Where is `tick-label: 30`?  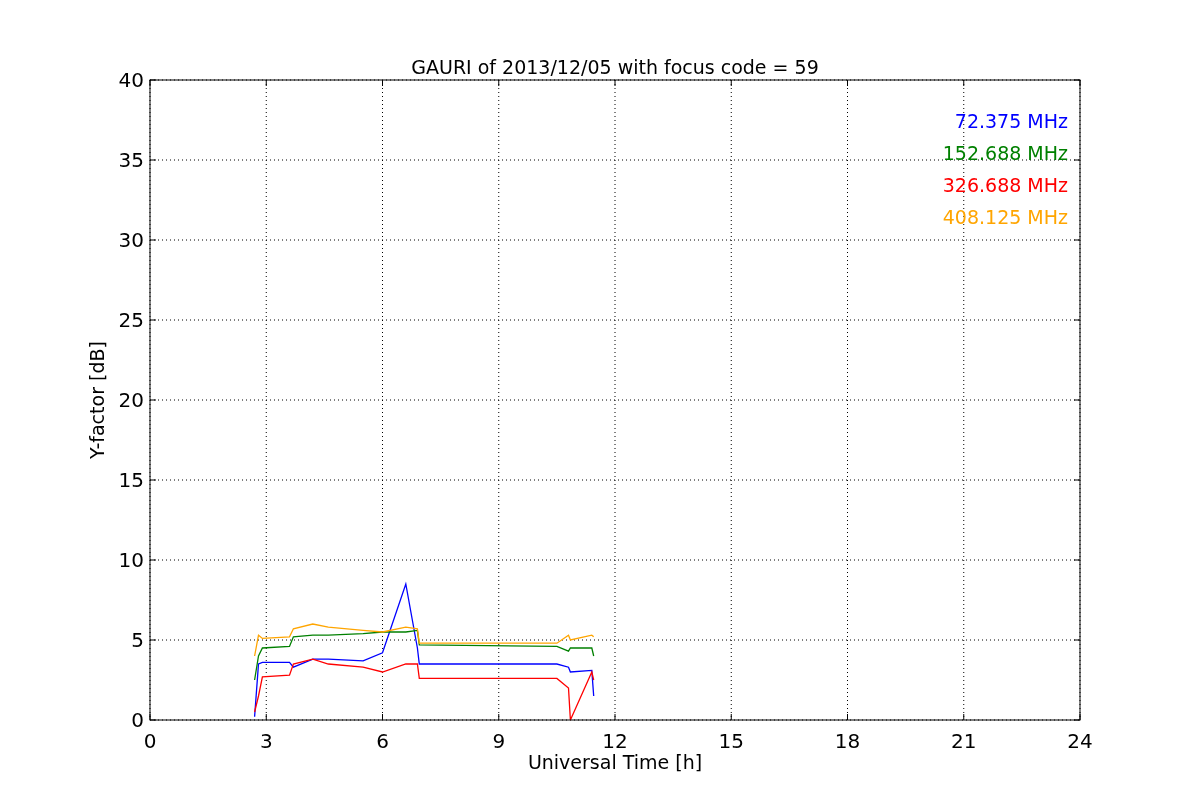
tick-label: 30 is located at coordinates (131, 240).